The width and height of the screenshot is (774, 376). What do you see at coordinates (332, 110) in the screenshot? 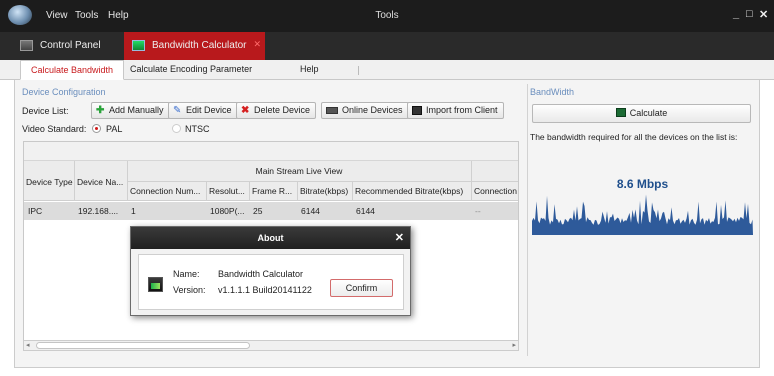
I see `online-devices-icon` at bounding box center [332, 110].